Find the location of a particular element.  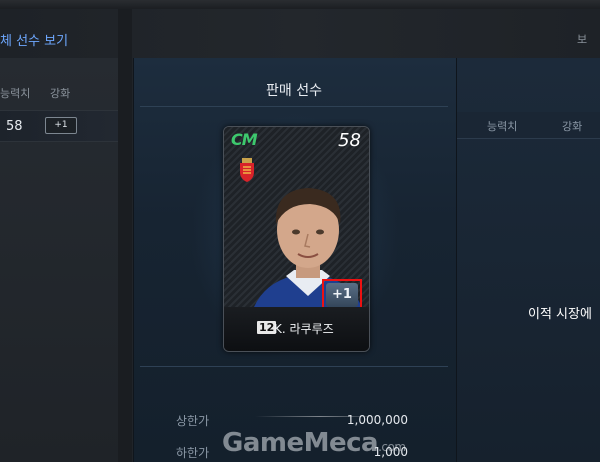

enhance-badge: +1 is located at coordinates (342, 295).